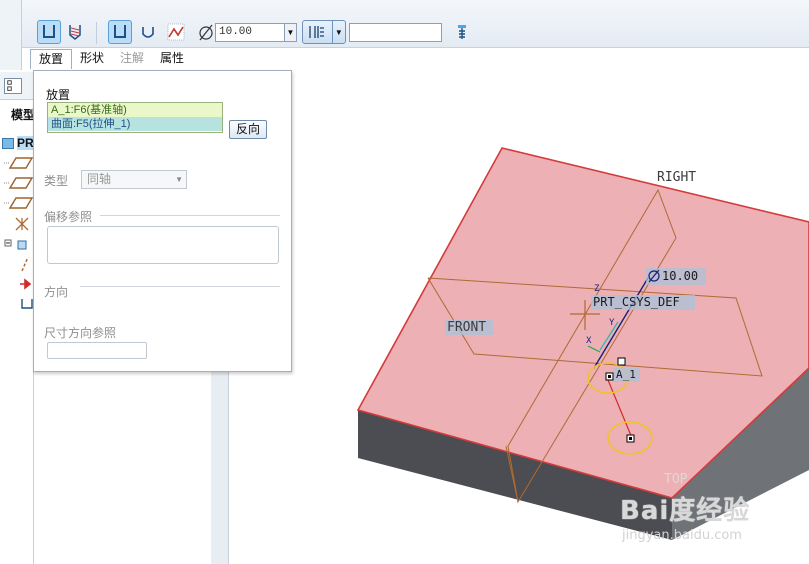 Image resolution: width=809 pixels, height=564 pixels. Describe the element at coordinates (206, 32) in the screenshot. I see `diameter-icon` at that location.